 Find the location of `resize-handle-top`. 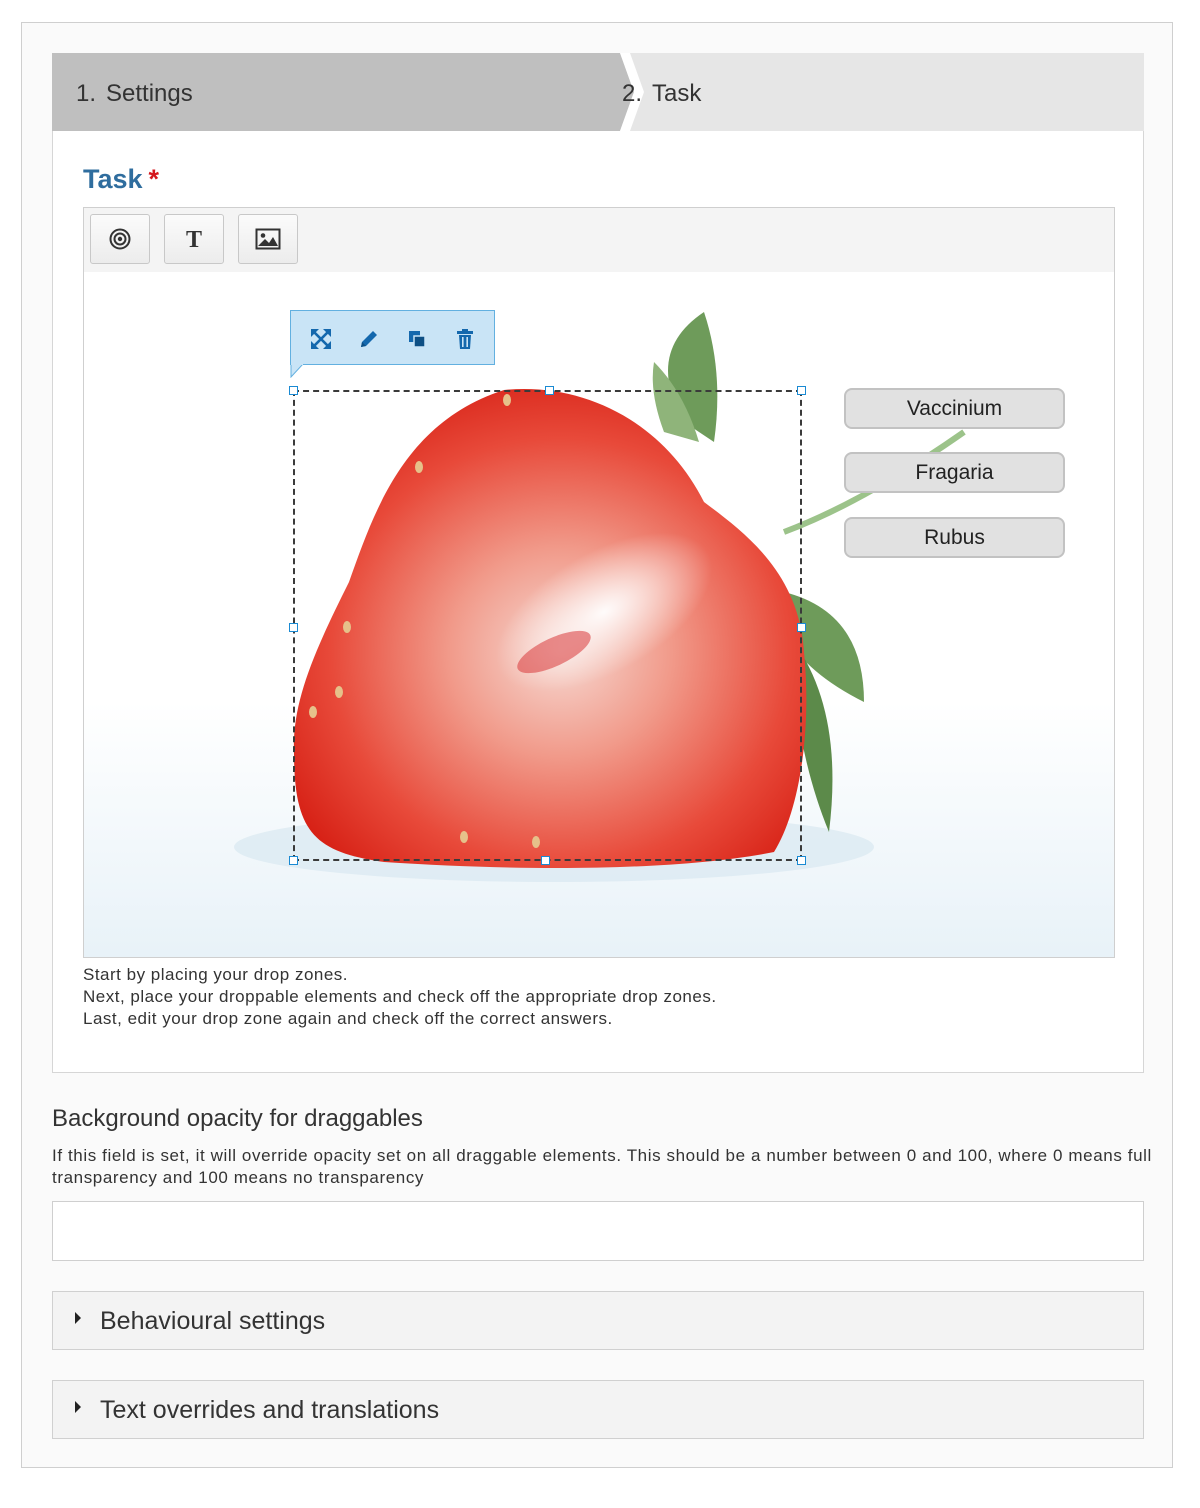

resize-handle-top is located at coordinates (549, 390).